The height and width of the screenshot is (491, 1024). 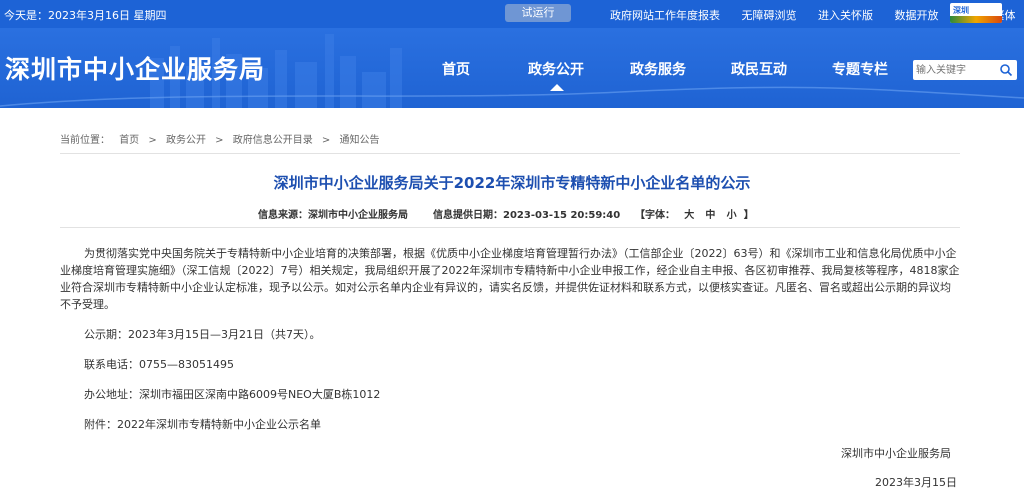 What do you see at coordinates (976, 19) in the screenshot?
I see `logo-stripe` at bounding box center [976, 19].